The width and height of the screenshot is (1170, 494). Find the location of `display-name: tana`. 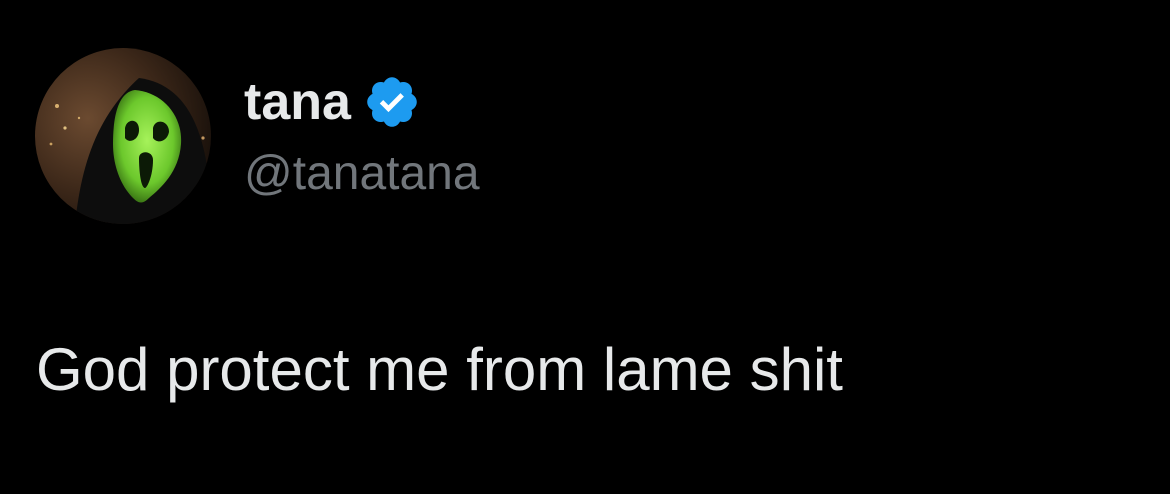

display-name: tana is located at coordinates (297, 102).